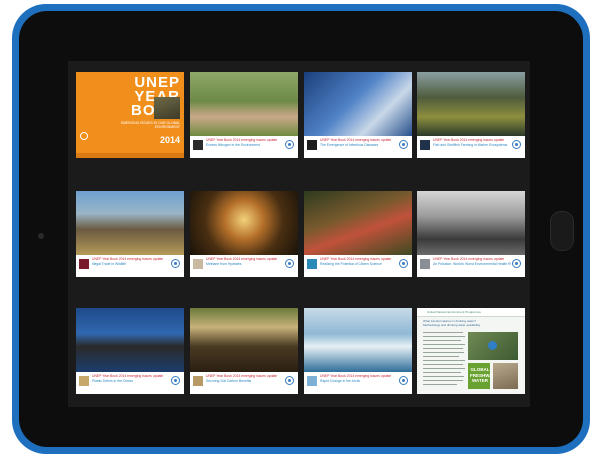  What do you see at coordinates (349, 145) in the screenshot?
I see `tile-topic-label: The Emergence of Infectious Diseases` at bounding box center [349, 145].